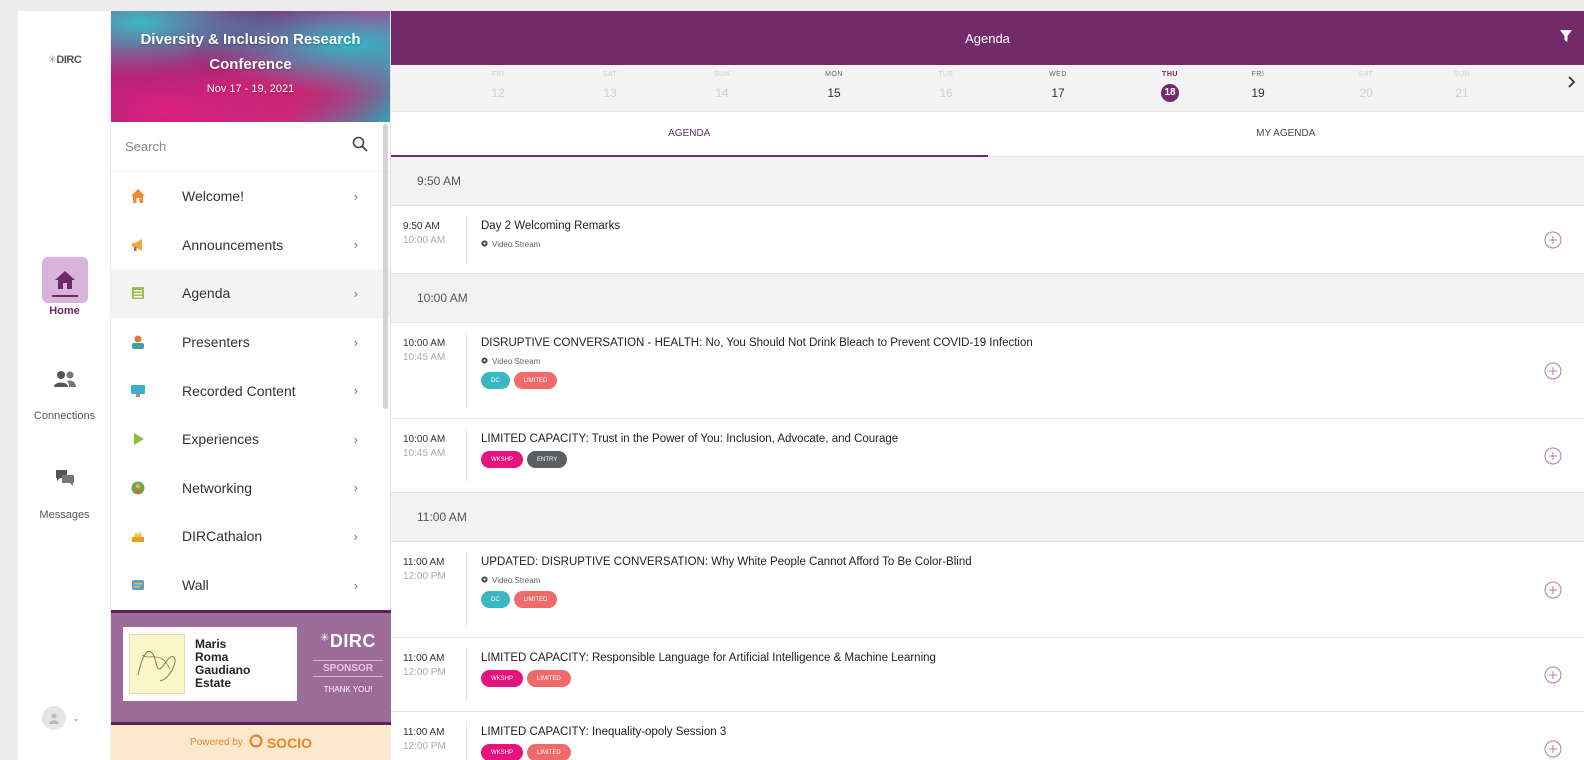 The height and width of the screenshot is (760, 1584). What do you see at coordinates (1170, 86) in the screenshot?
I see `day-thu-18: THU 18` at bounding box center [1170, 86].